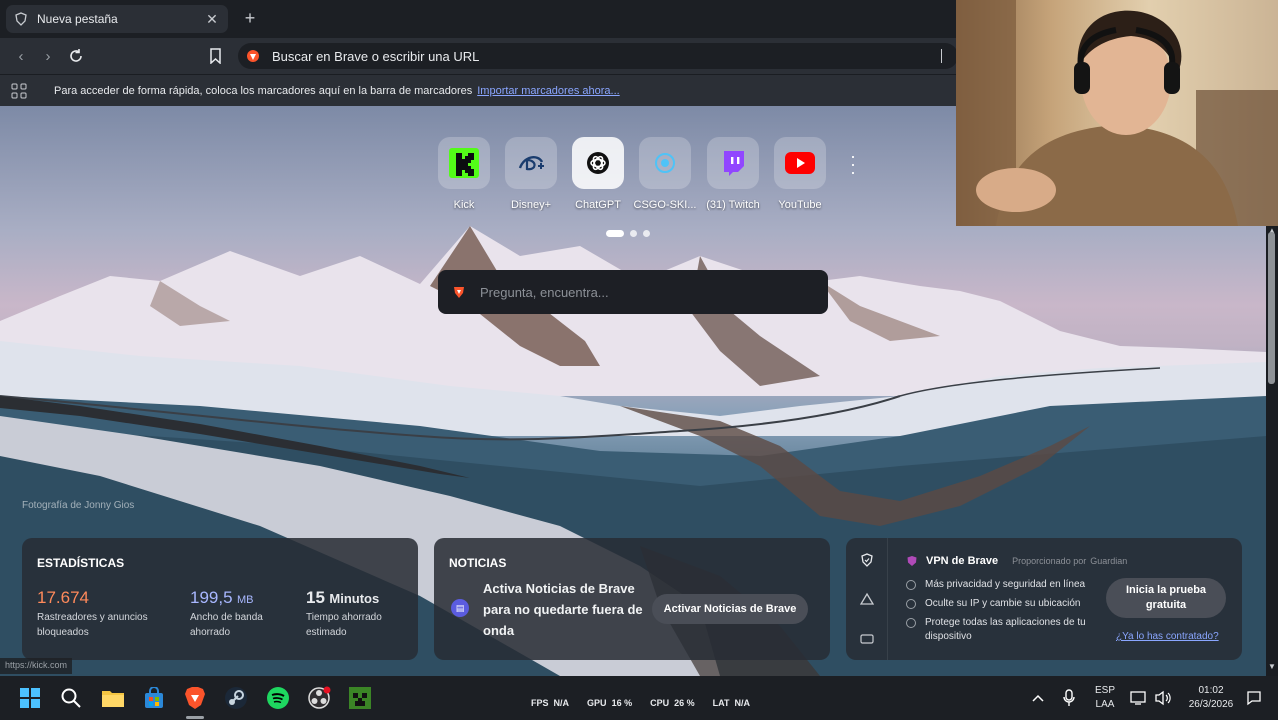  I want to click on url-bar: Buscar en Brave o escribir una URL, so click(598, 56).